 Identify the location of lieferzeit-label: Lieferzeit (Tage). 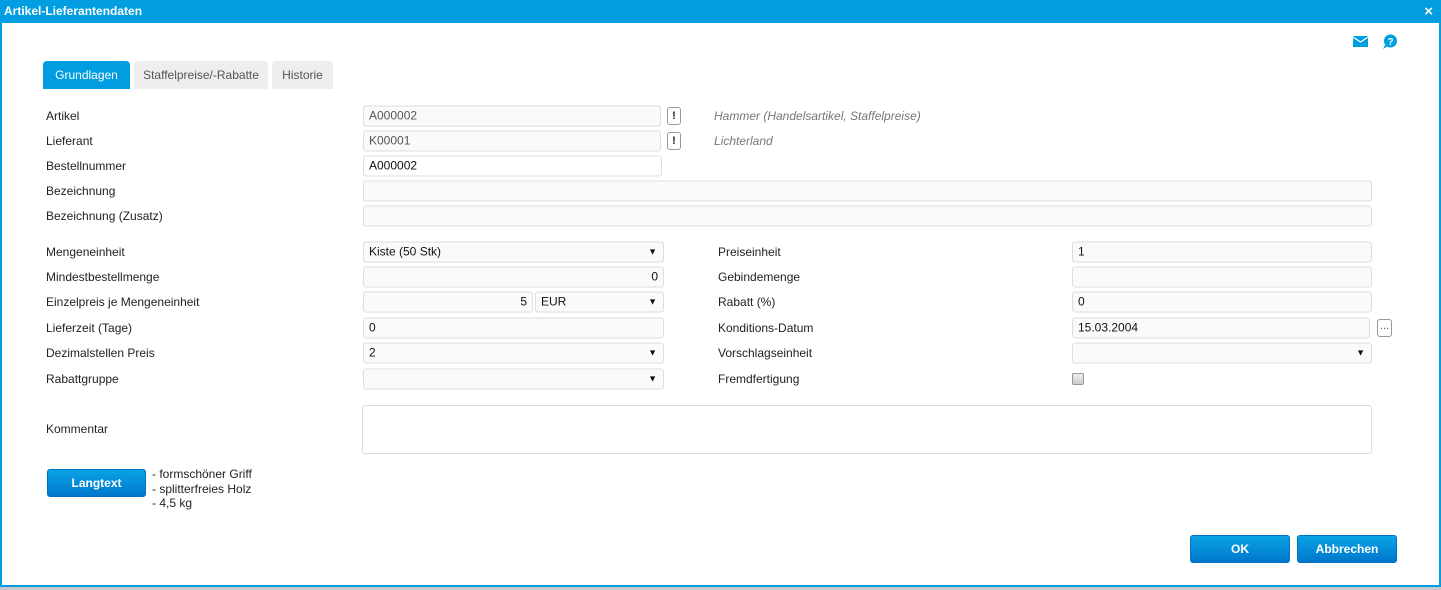
(89, 328).